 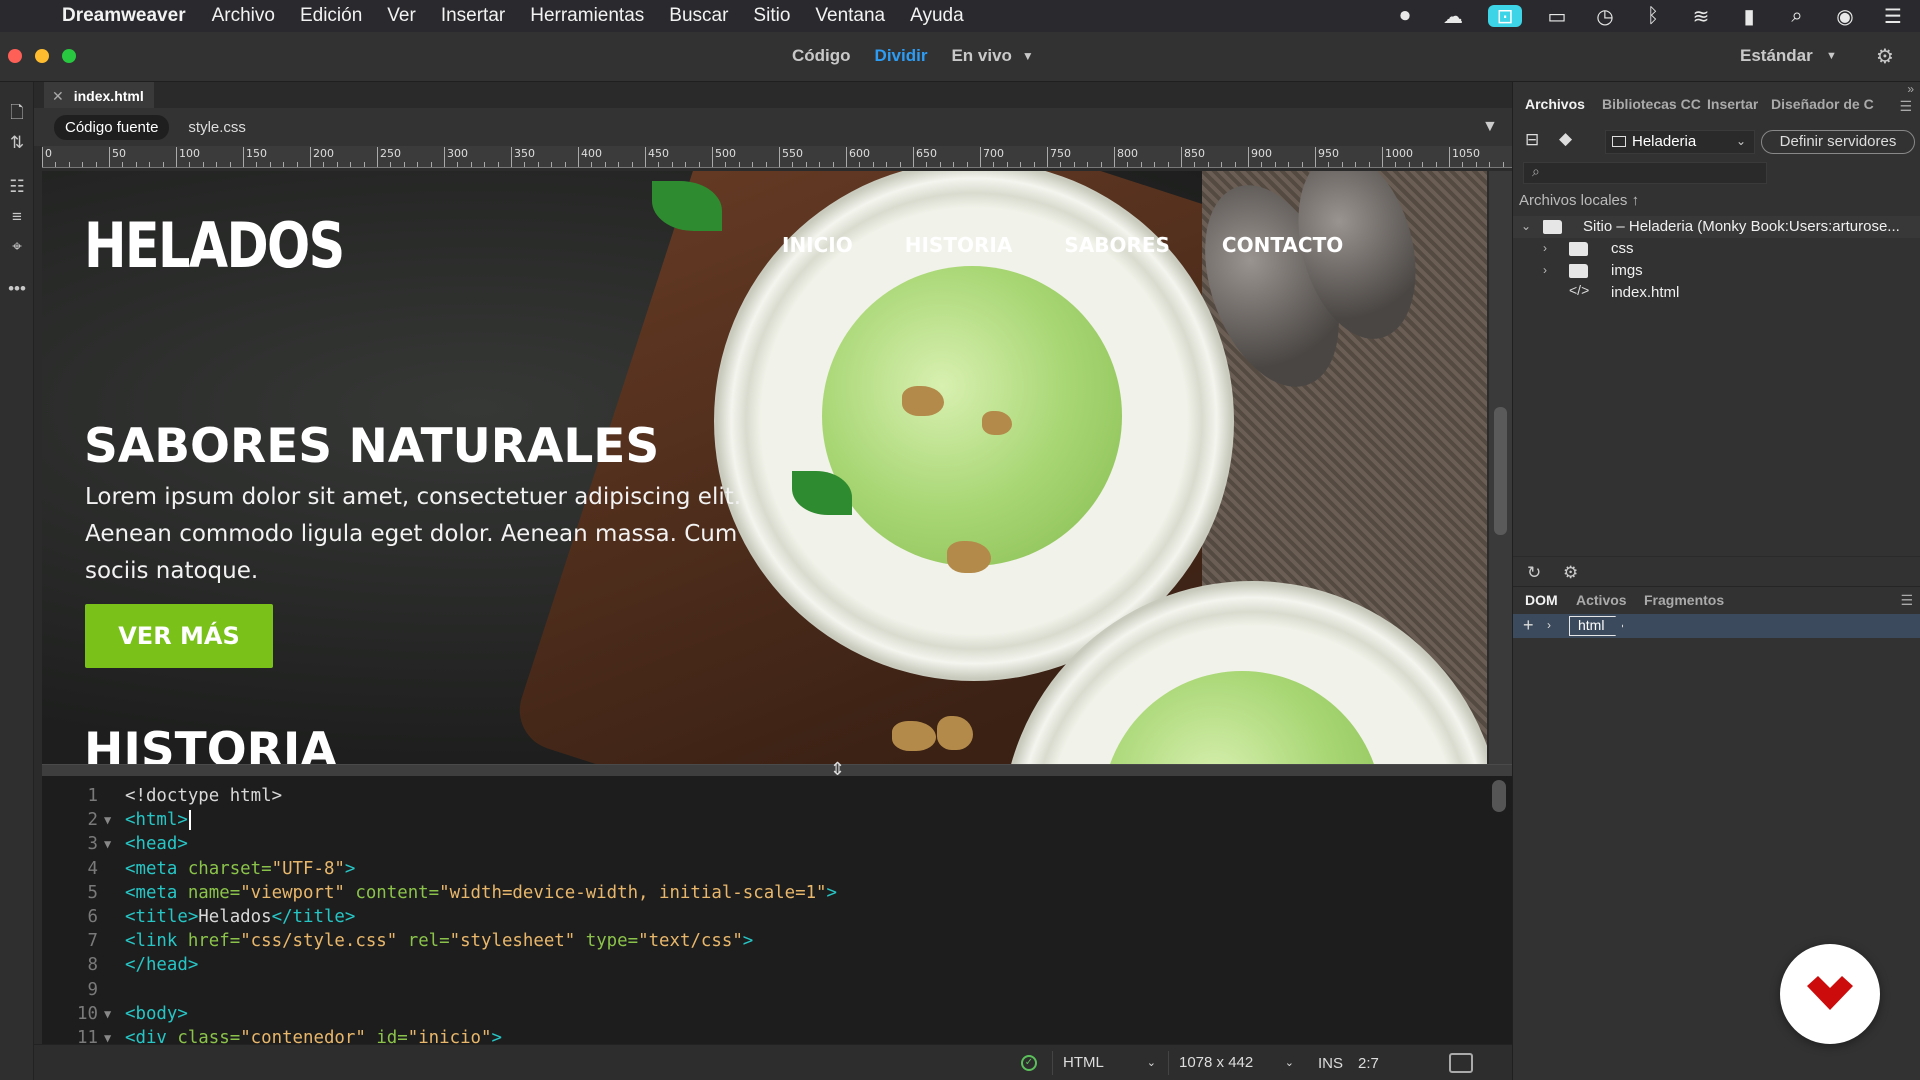 What do you see at coordinates (1701, 16) in the screenshot?
I see `wifi-icon: ≋` at bounding box center [1701, 16].